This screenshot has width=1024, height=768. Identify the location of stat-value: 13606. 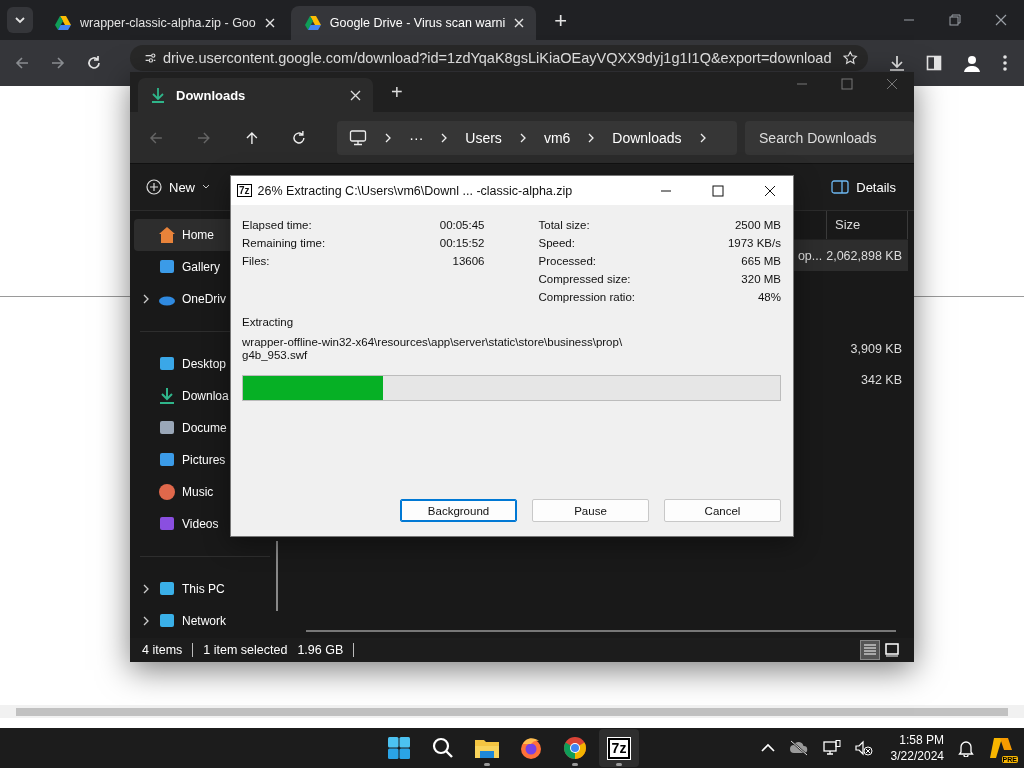
(468, 261).